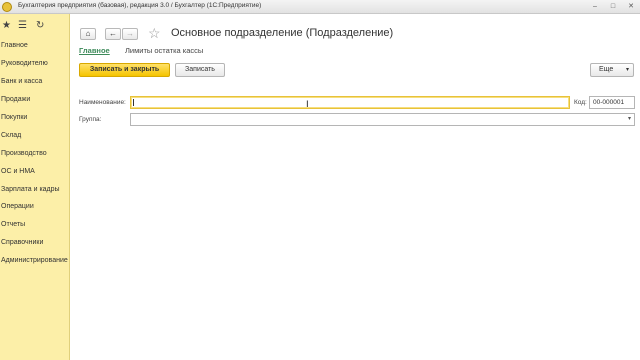 The height and width of the screenshot is (360, 640). Describe the element at coordinates (606, 69) in the screenshot. I see `more-menu-label: Еще` at that location.